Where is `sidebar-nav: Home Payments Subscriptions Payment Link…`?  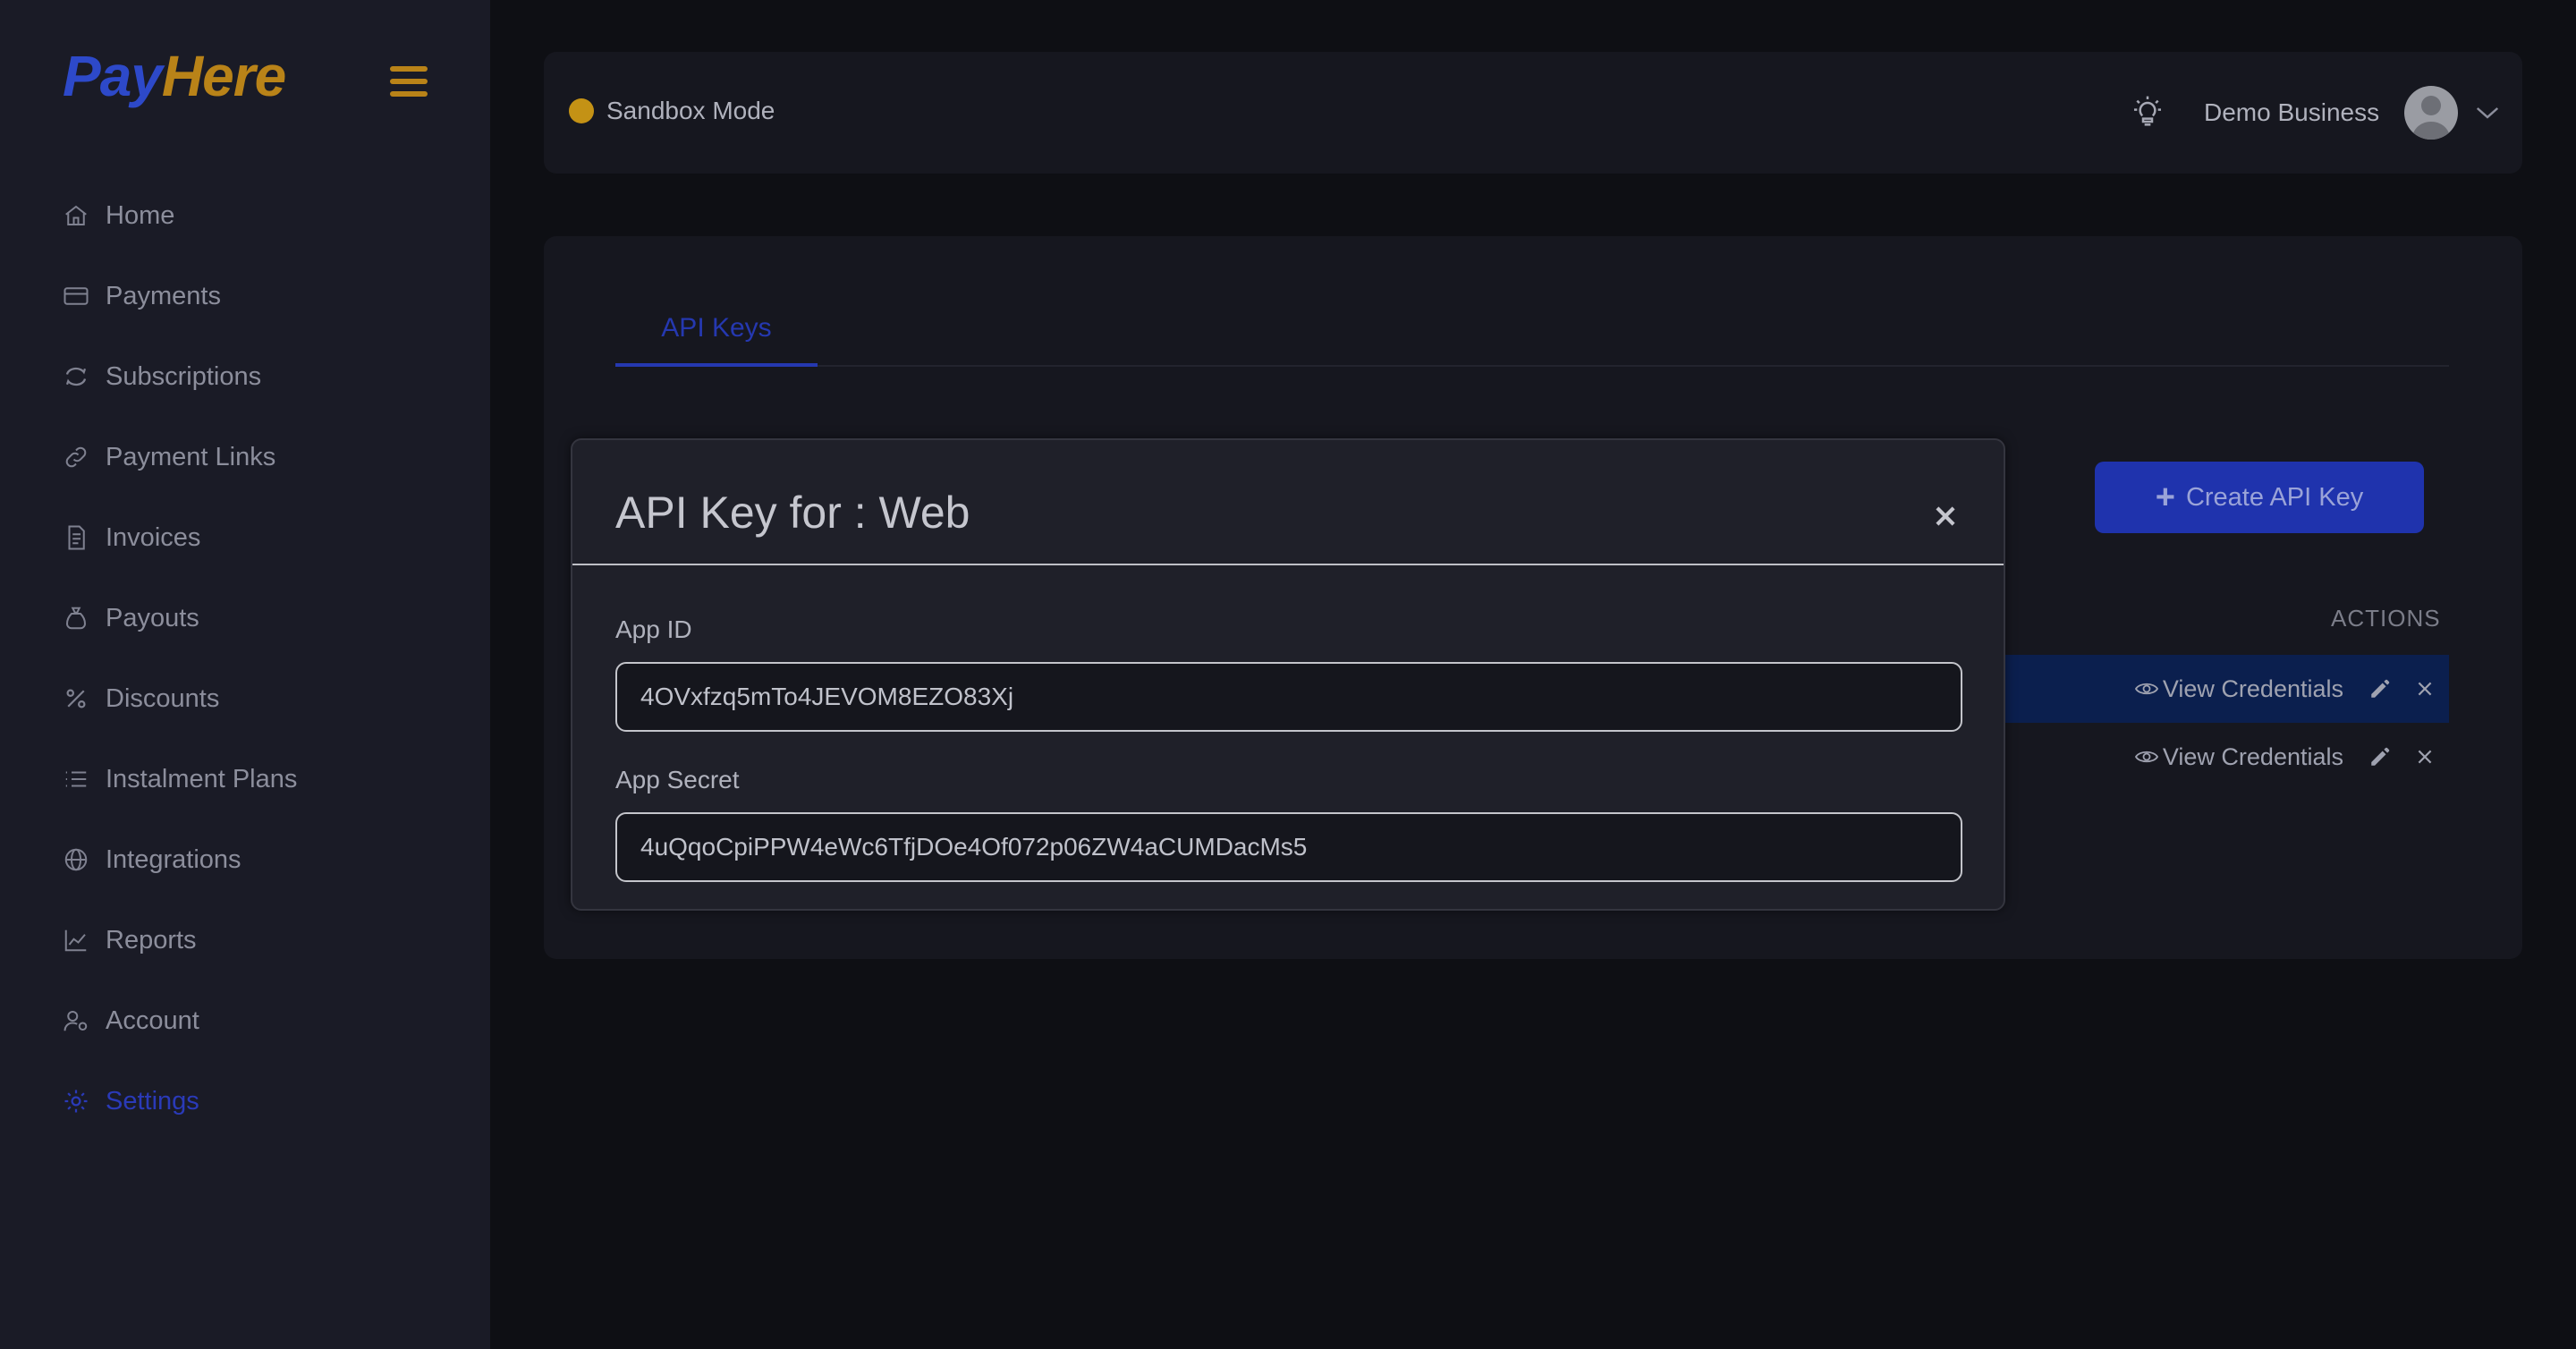
sidebar-nav: Home Payments Subscriptions Payment Link… is located at coordinates (257, 658).